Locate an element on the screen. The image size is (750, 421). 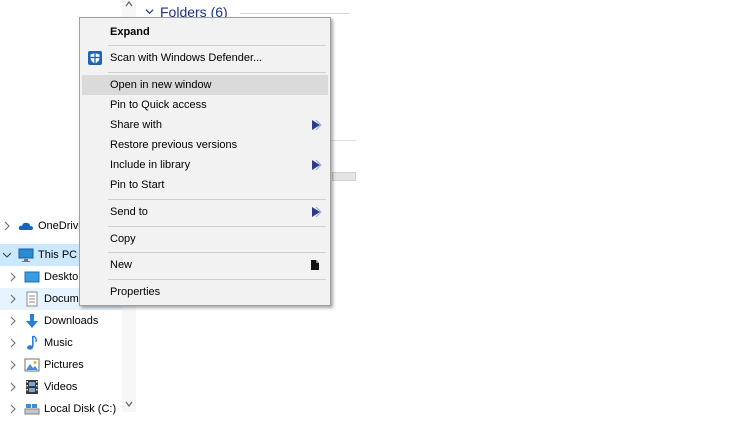
scroll-down-icon is located at coordinates (129, 404).